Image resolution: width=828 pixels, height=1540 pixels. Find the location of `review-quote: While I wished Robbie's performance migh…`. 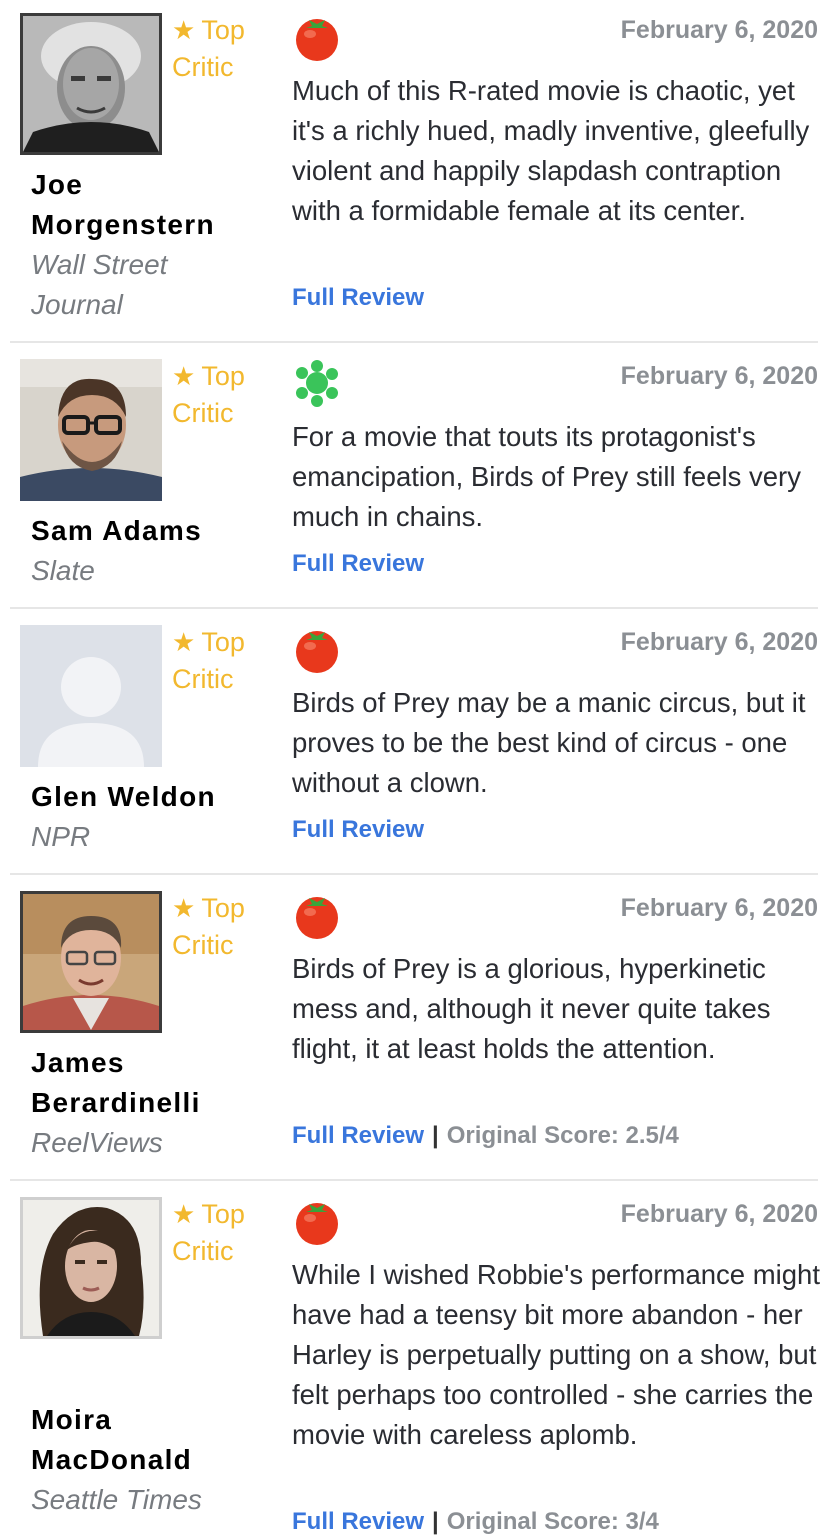

review-quote: While I wished Robbie's performance migh… is located at coordinates (556, 1354).